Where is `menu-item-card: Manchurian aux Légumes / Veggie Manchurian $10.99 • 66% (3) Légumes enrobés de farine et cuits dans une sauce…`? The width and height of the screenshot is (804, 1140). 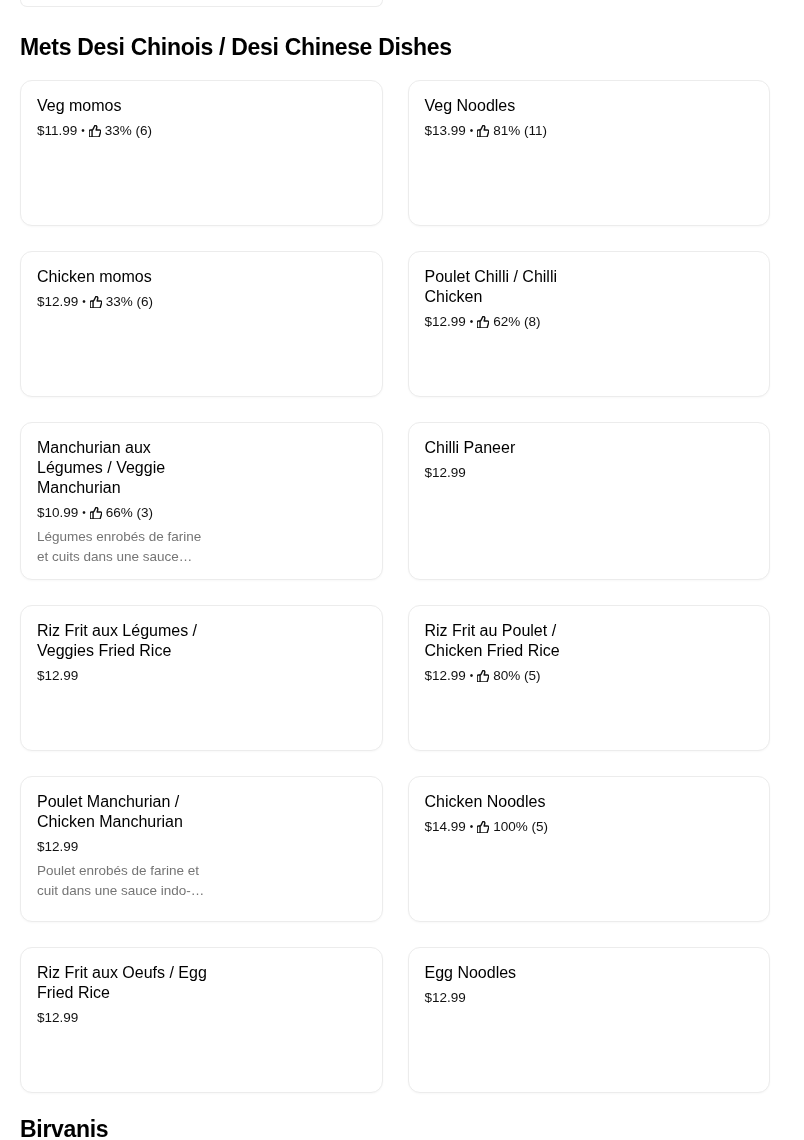
menu-item-card: Manchurian aux Légumes / Veggie Manchurian $10.99 • 66% (3) Légumes enrobés de farine et cuits dans une sauce… is located at coordinates (201, 501).